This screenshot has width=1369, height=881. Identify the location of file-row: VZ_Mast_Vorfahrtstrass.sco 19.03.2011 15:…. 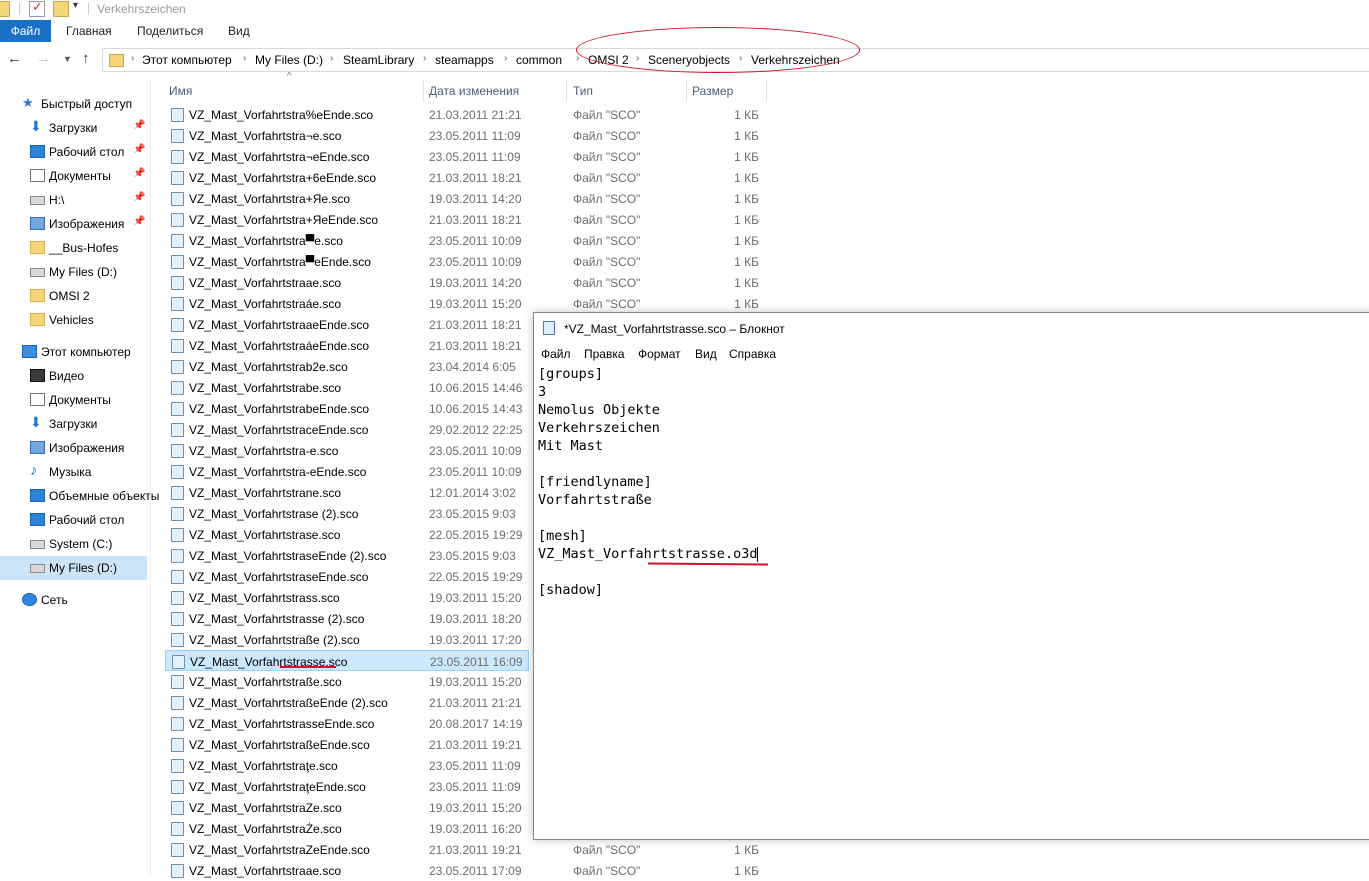
(347, 597).